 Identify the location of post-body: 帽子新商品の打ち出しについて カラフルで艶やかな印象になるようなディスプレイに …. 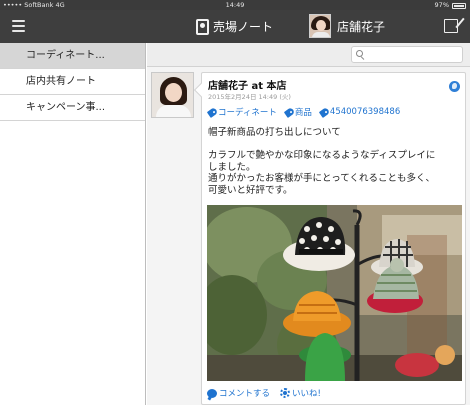
(335, 162).